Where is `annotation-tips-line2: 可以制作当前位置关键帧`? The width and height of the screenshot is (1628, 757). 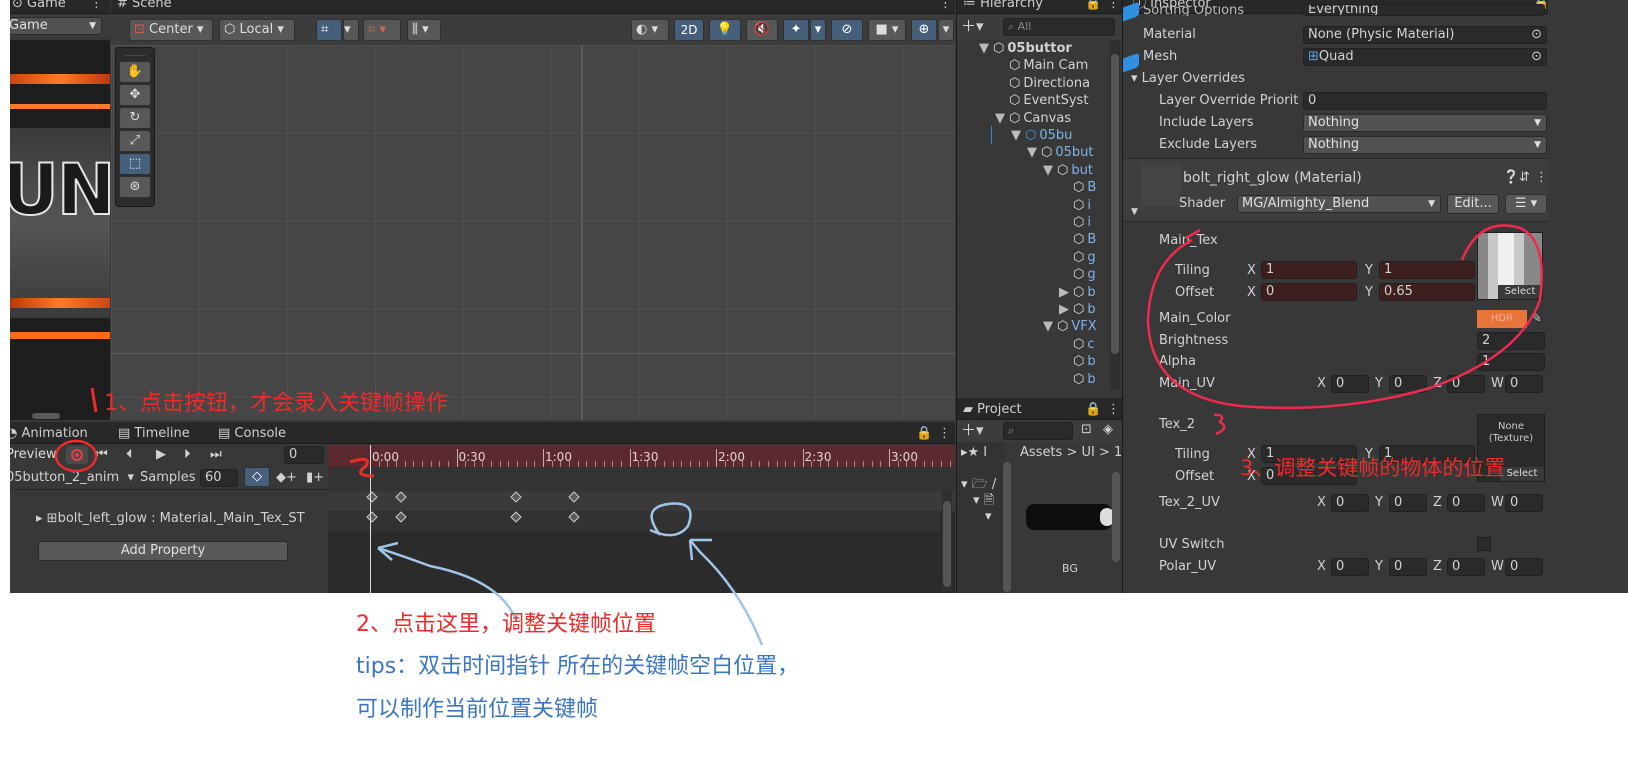
annotation-tips-line2: 可以制作当前位置关键帧 is located at coordinates (477, 709).